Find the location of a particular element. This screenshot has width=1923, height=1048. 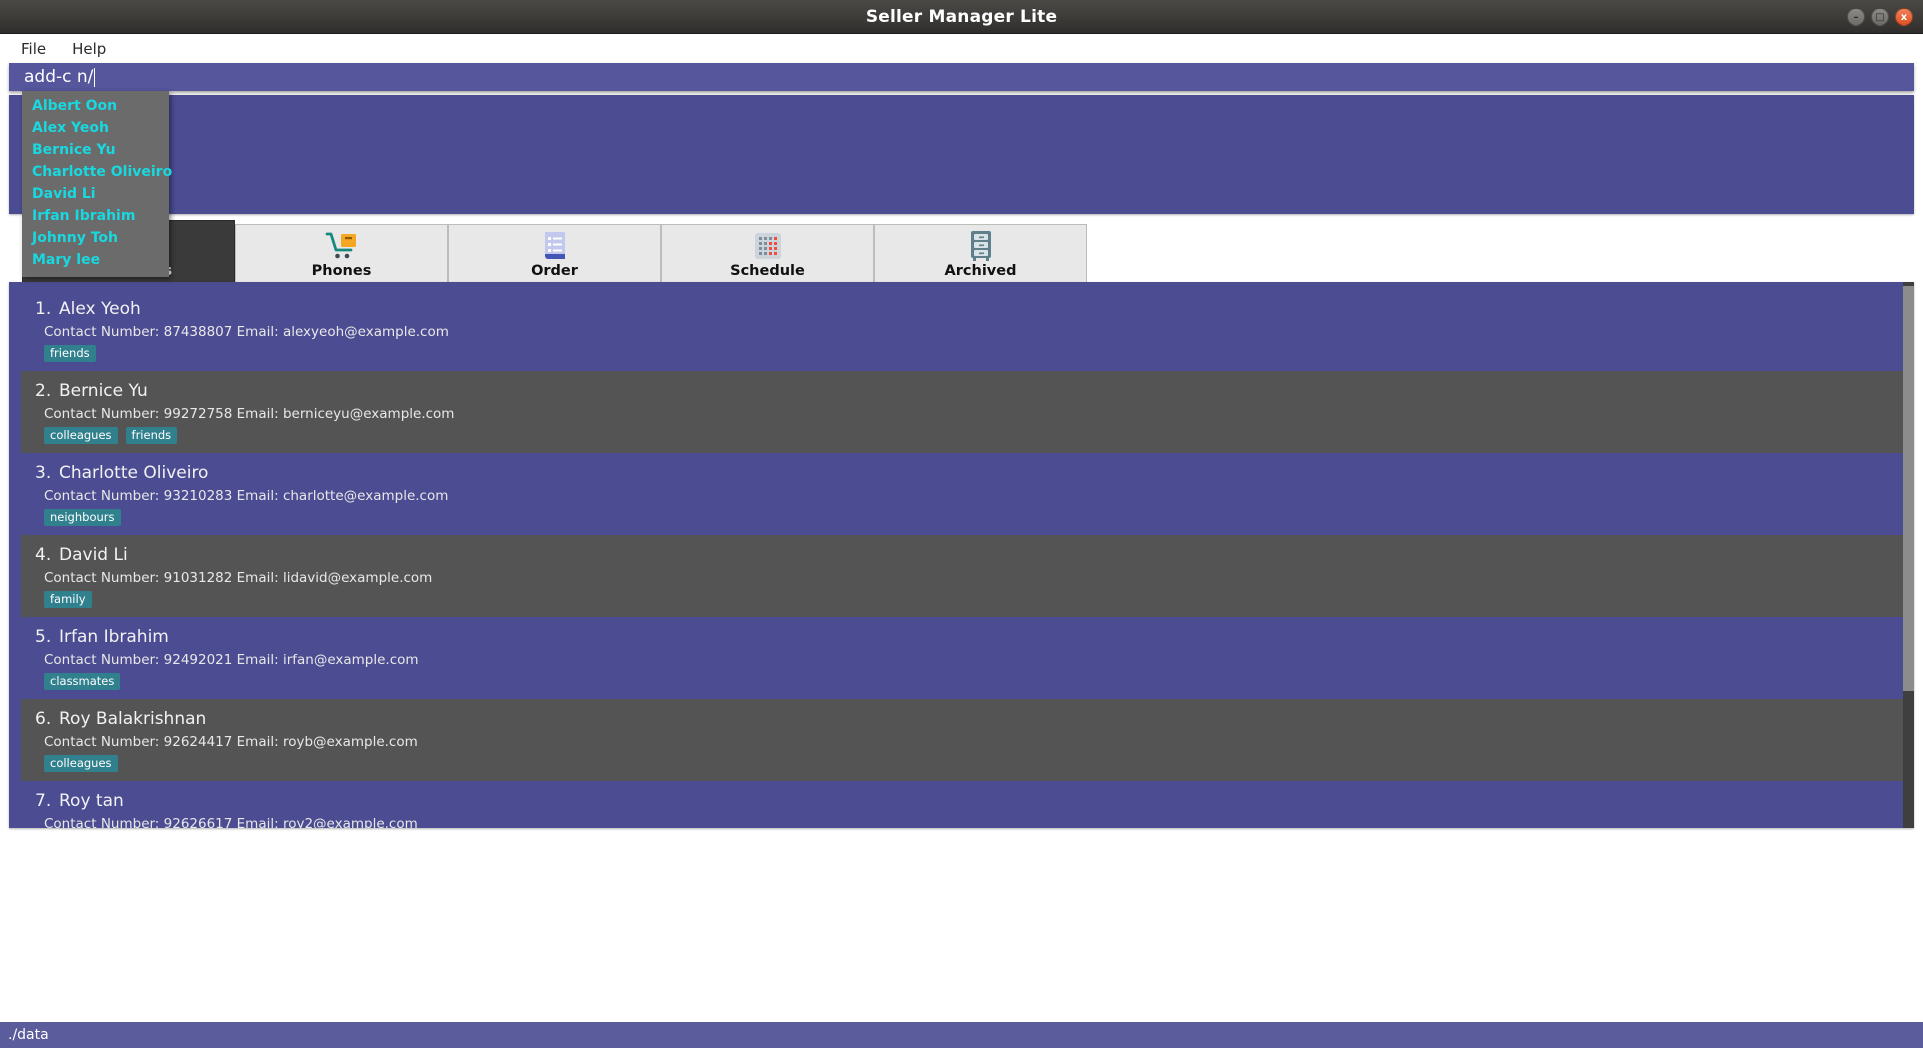

contact-title: 4. David Li is located at coordinates (974, 555).